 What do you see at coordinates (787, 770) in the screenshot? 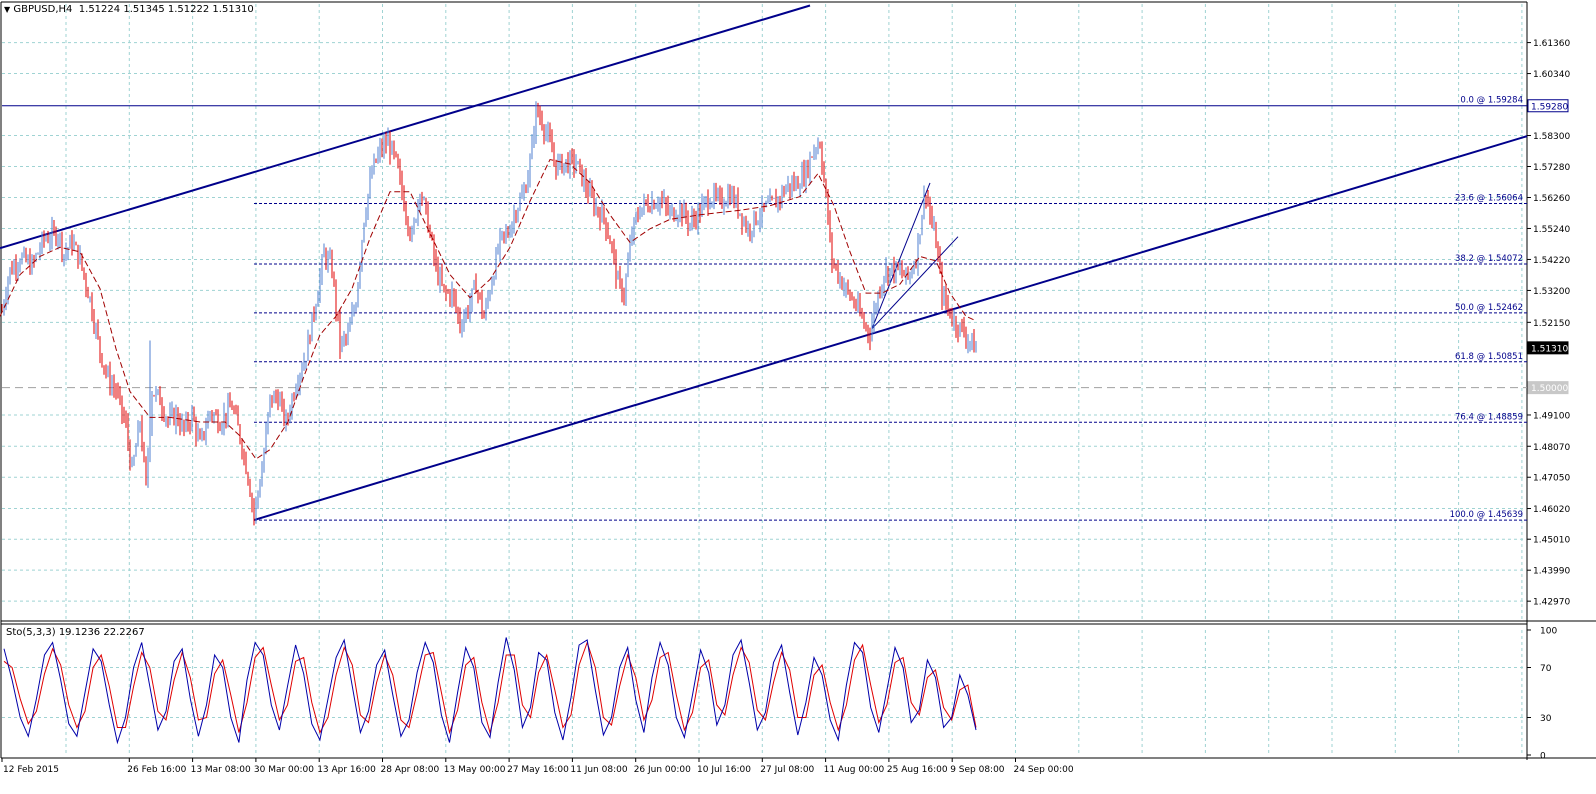
I see `x-tick-label: 27 Jul 08:00` at bounding box center [787, 770].